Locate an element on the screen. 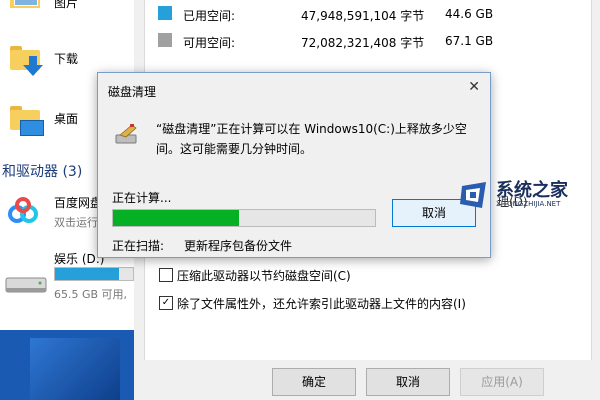 The width and height of the screenshot is (600, 400). free-space-label: 可用空间: is located at coordinates (209, 43).